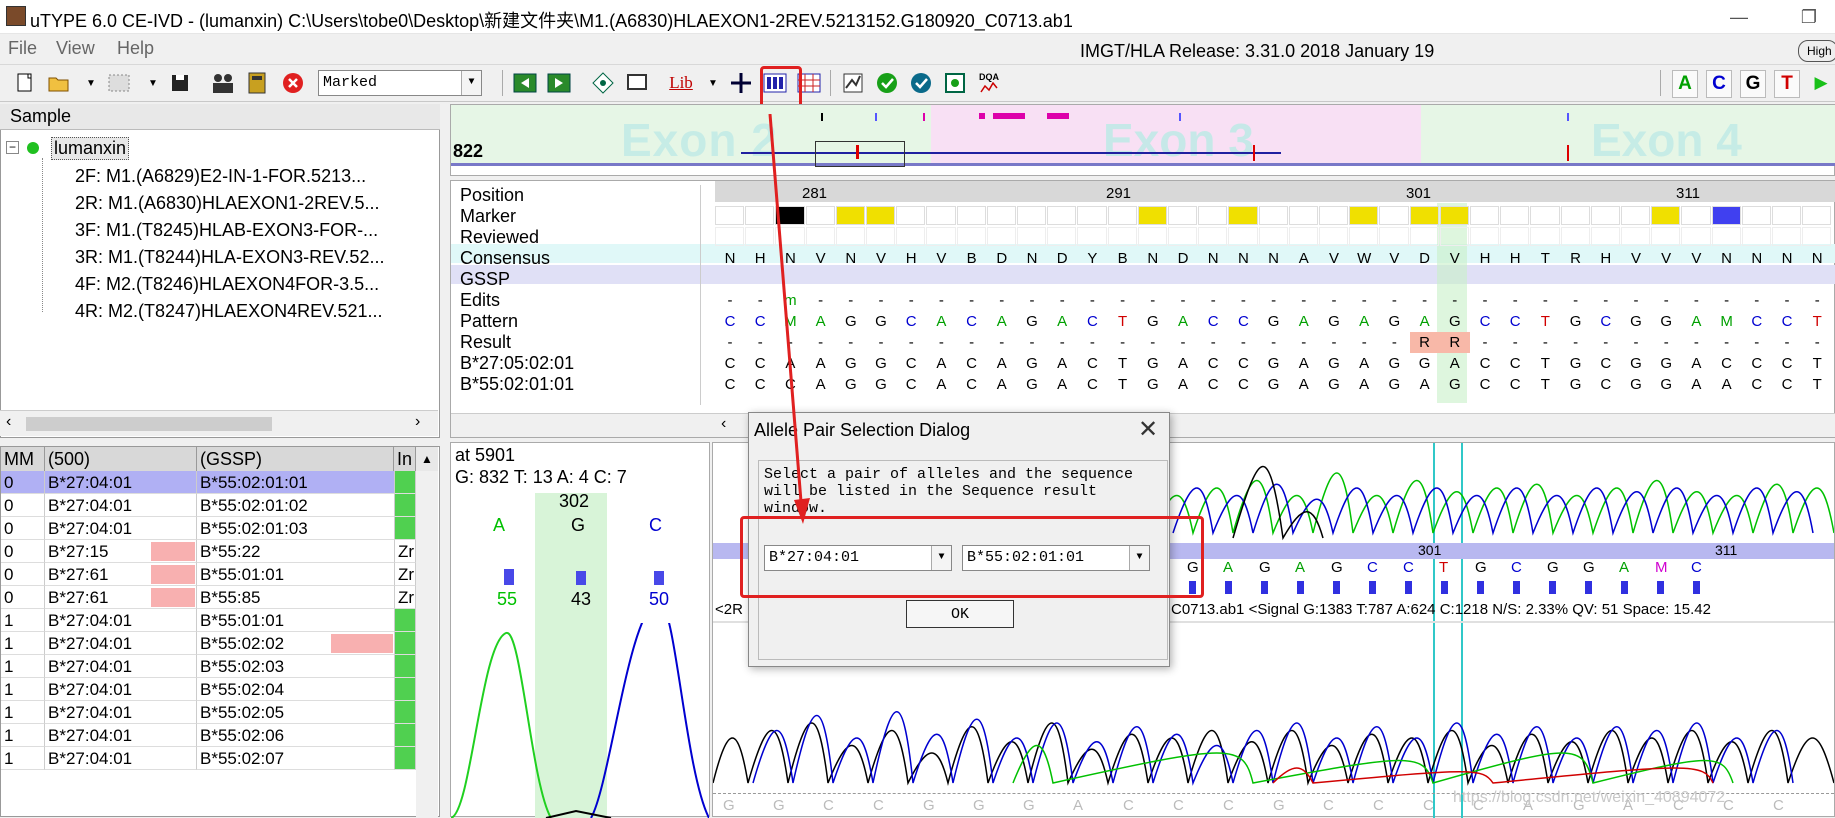 Image resolution: width=1835 pixels, height=818 pixels. Describe the element at coordinates (295, 459) in the screenshot. I see `grid-header-gssp: (GSSP)` at that location.